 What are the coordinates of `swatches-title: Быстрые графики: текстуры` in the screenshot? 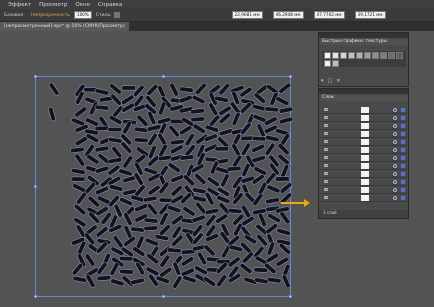 It's located at (363, 41).